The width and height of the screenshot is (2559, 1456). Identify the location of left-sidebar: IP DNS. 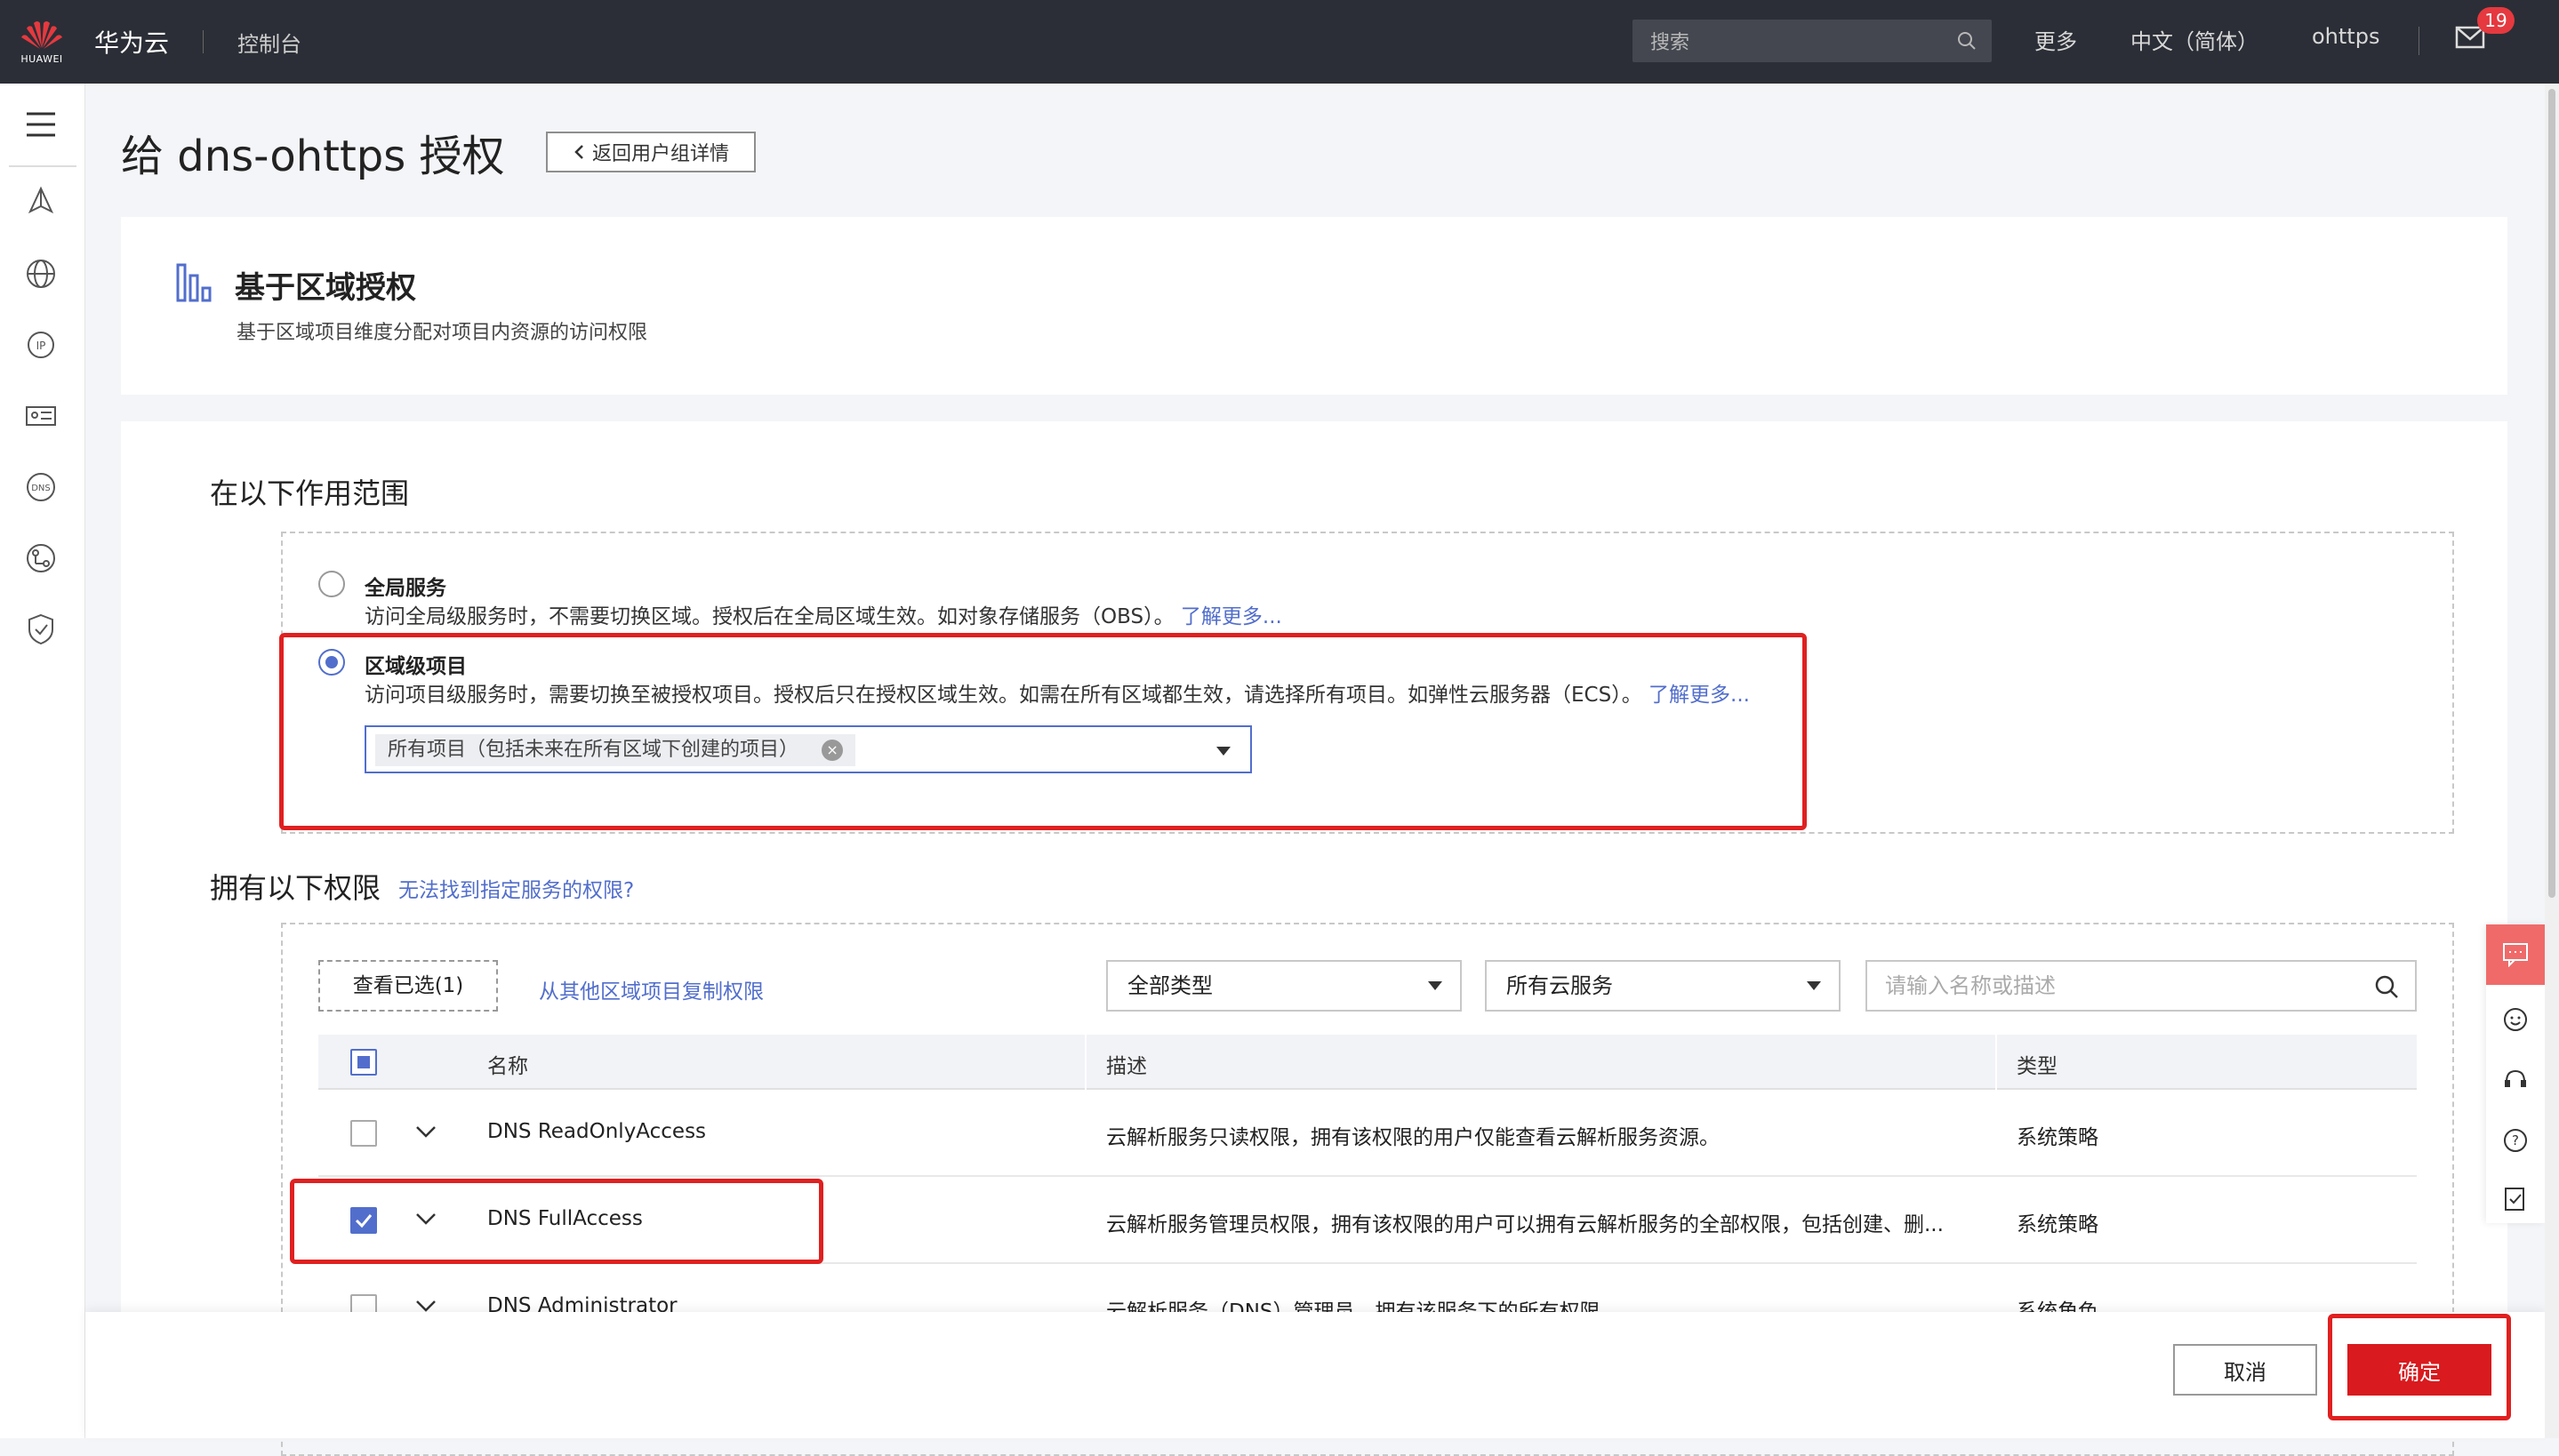
(42, 761).